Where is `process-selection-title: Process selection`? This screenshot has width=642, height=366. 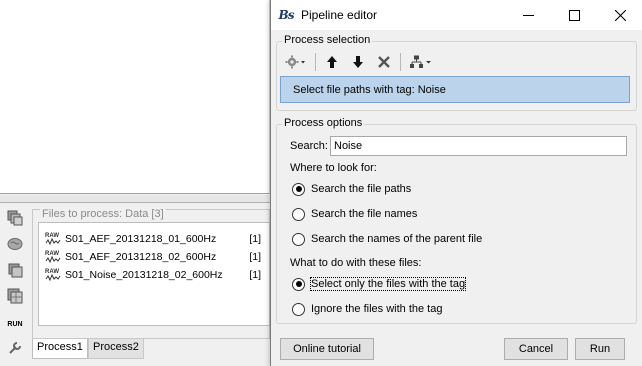 process-selection-title: Process selection is located at coordinates (327, 40).